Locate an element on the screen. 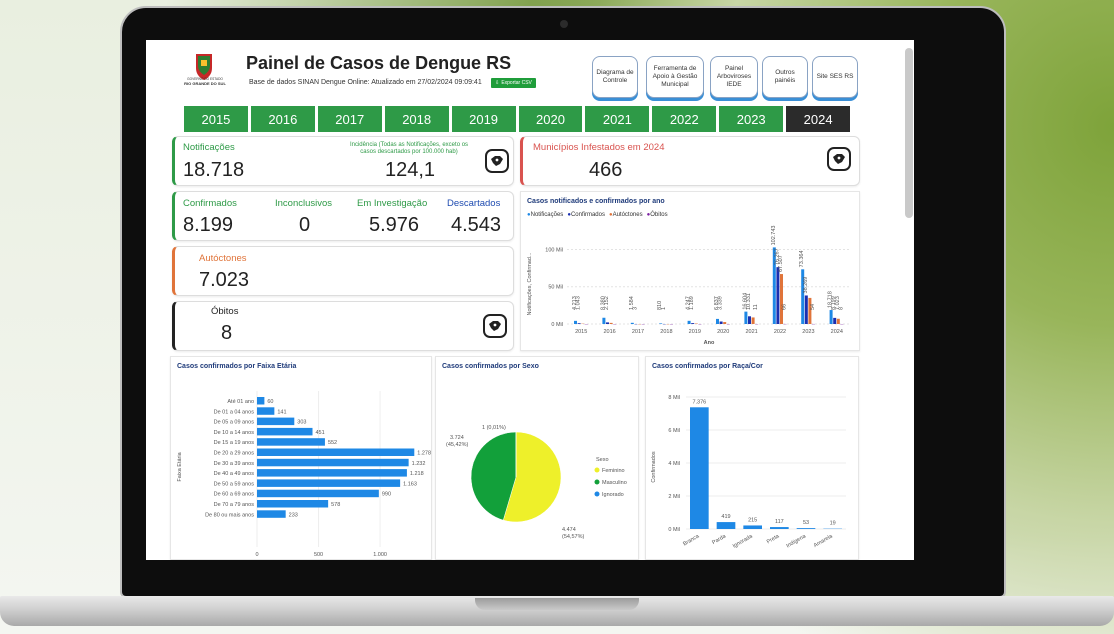  tab-year-2021: 2021 is located at coordinates (617, 119).